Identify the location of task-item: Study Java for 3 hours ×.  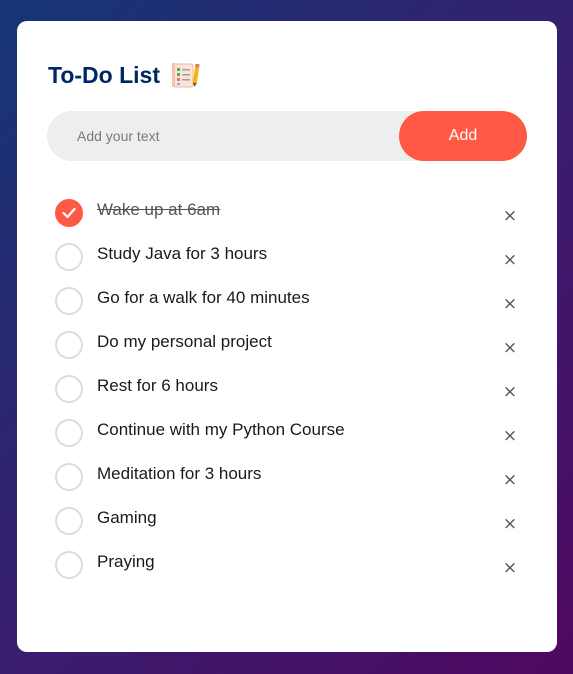
(289, 259).